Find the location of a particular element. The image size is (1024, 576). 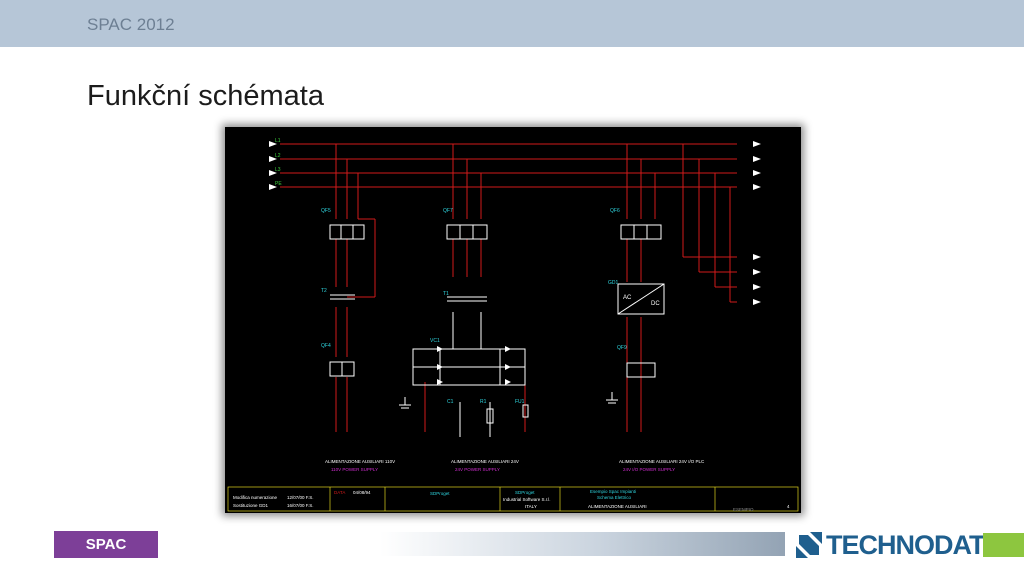

top-banner: SPAC 2012 is located at coordinates (512, 23).